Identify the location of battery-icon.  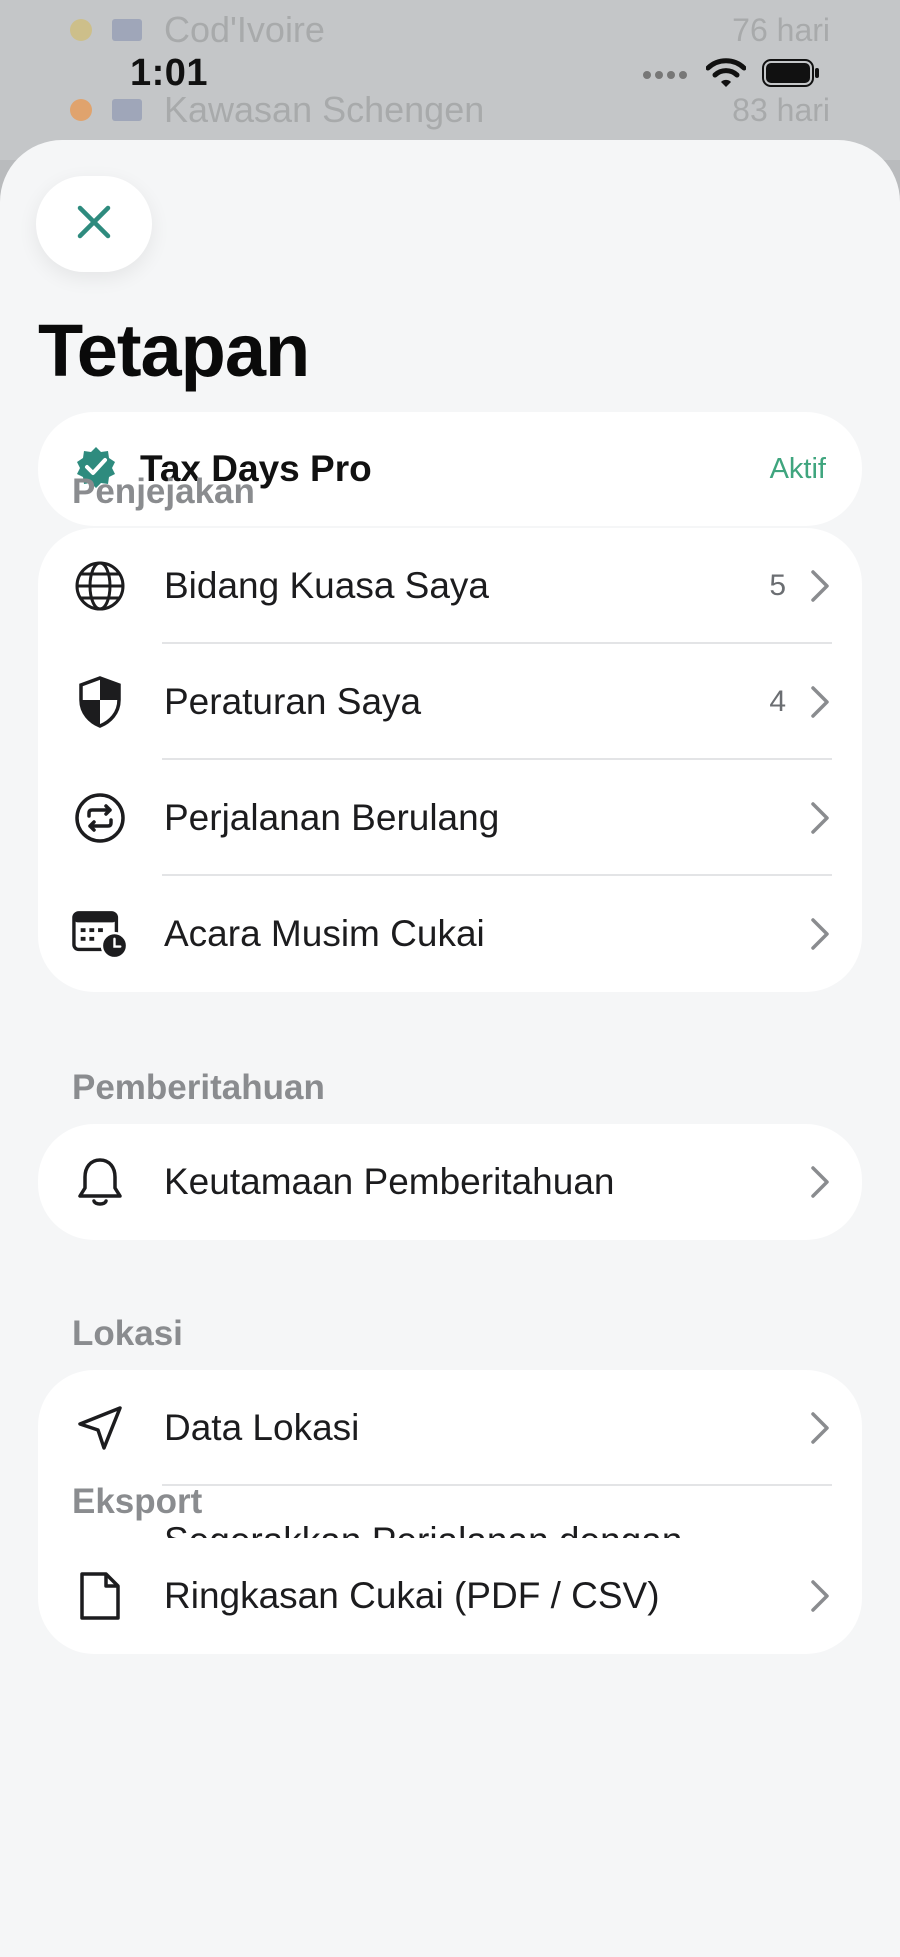
(791, 75).